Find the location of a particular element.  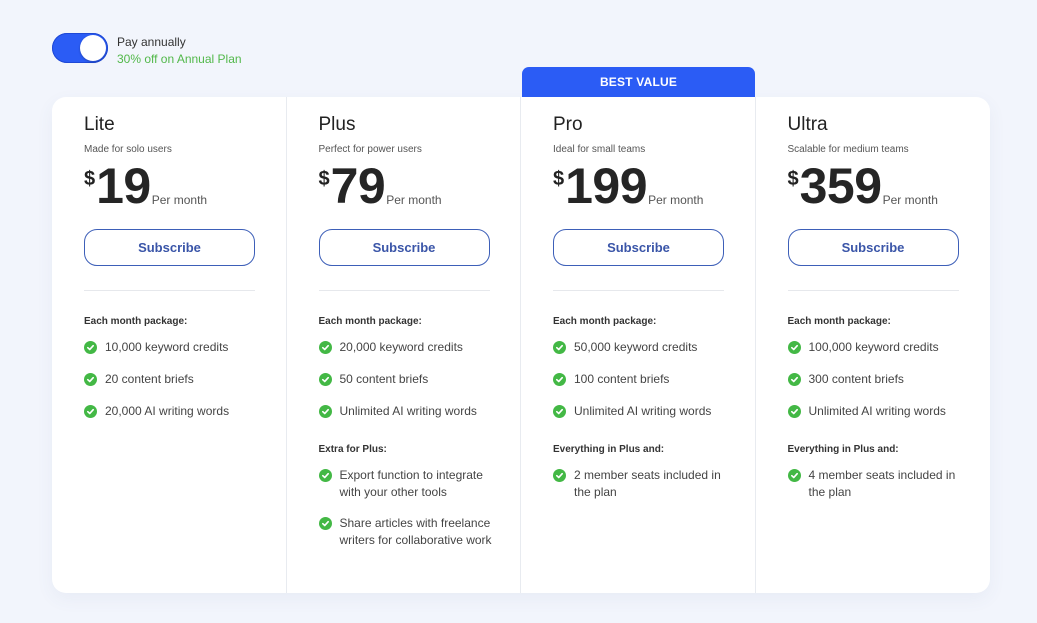

annual-discount-note: 30% off on Annual Plan is located at coordinates (179, 59).